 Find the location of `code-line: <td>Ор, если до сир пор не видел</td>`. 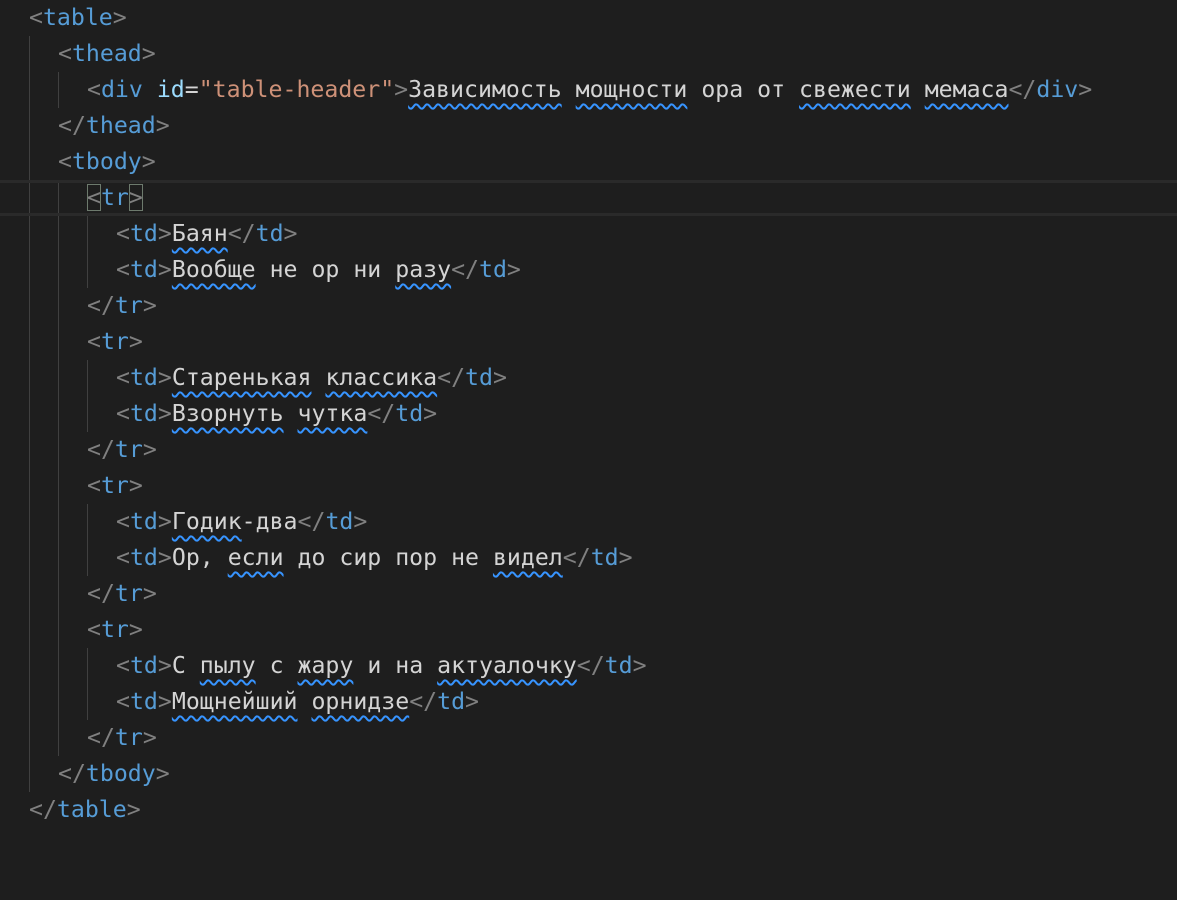

code-line: <td>Ор, если до сир пор не видел</td> is located at coordinates (588, 558).